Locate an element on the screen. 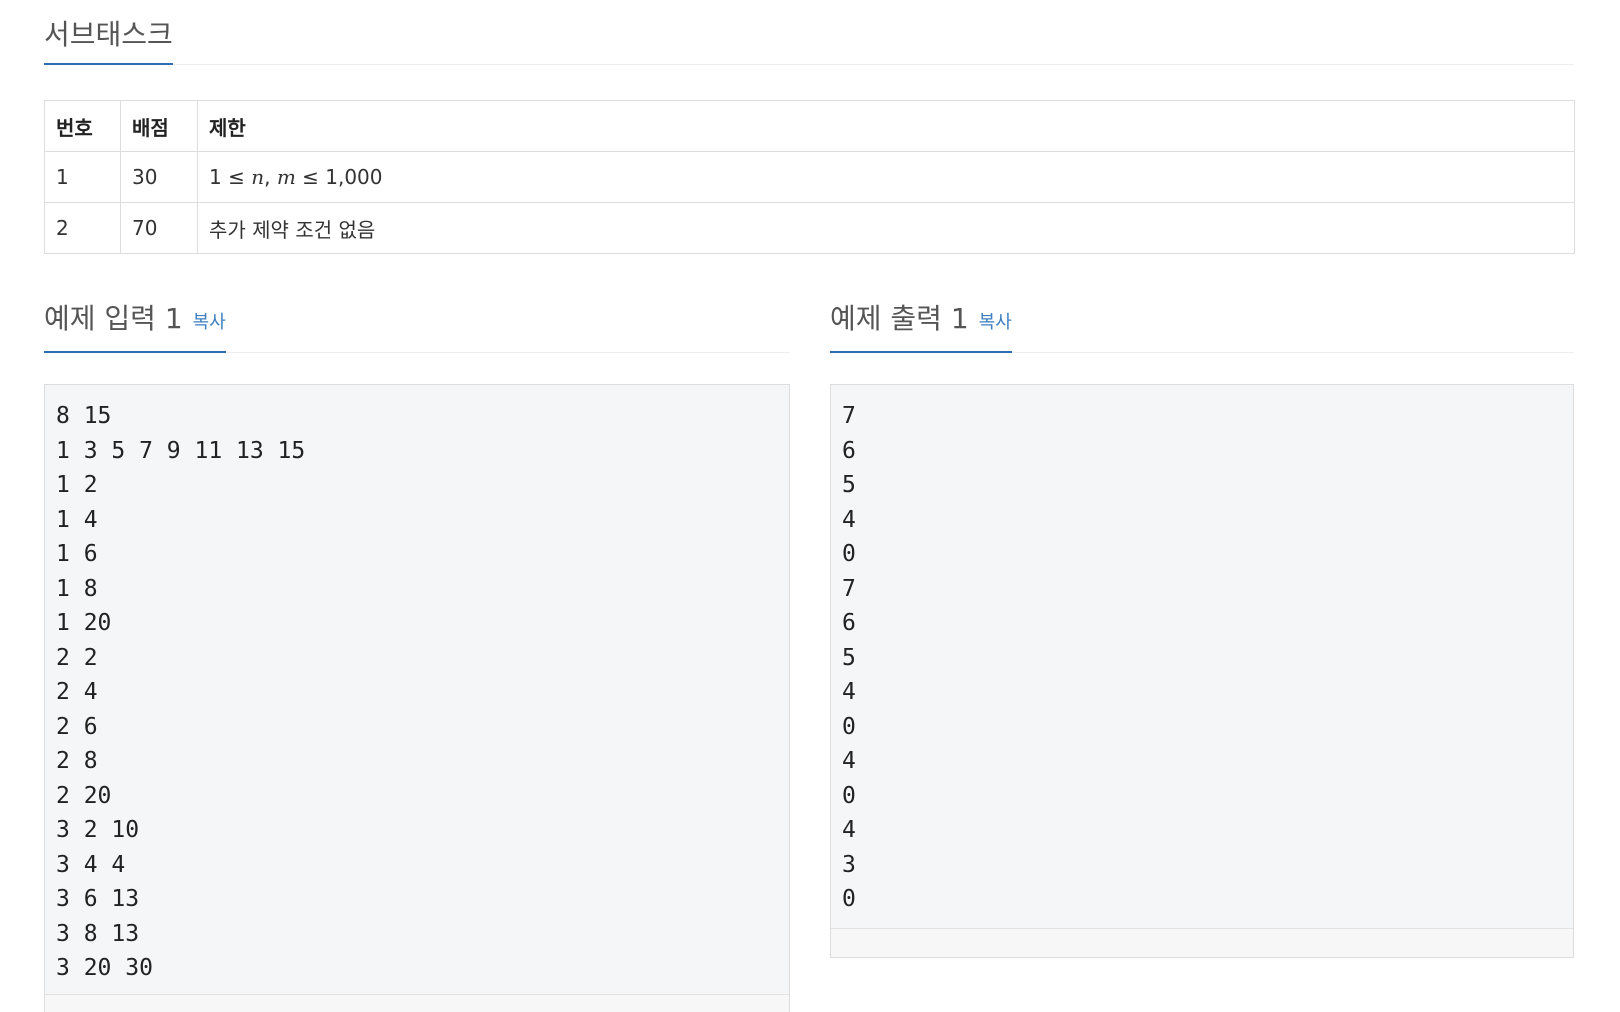 The height and width of the screenshot is (1012, 1620). sample-input-title: 예제 입력 1 is located at coordinates (113, 318).